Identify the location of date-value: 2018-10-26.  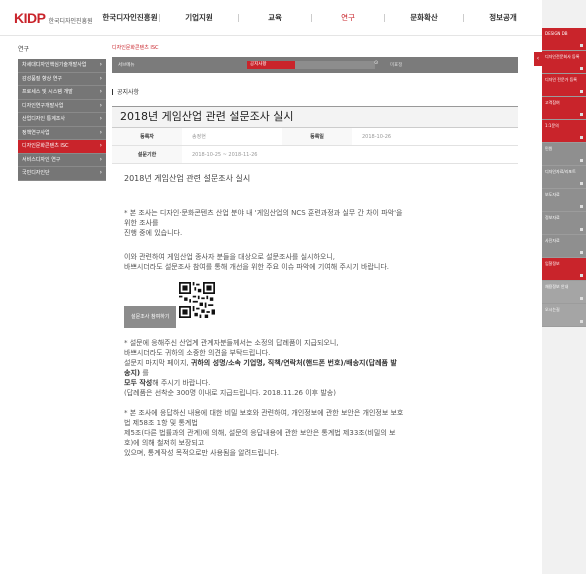
(377, 136).